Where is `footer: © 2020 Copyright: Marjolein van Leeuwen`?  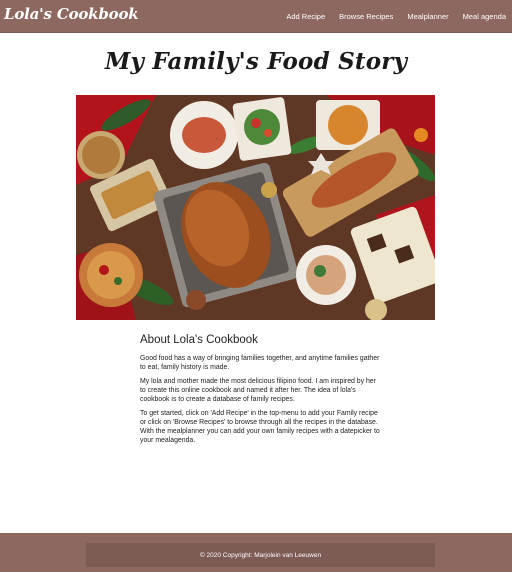 footer: © 2020 Copyright: Marjolein van Leeuwen is located at coordinates (256, 552).